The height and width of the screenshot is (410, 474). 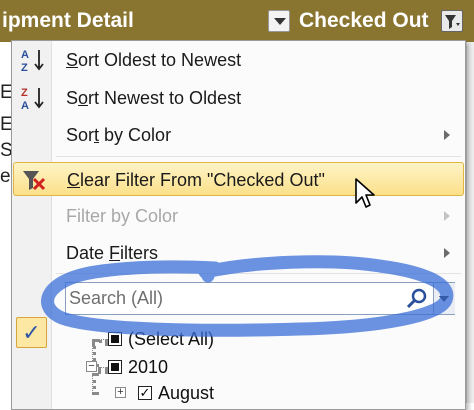 What do you see at coordinates (32, 99) in the screenshot?
I see `sort-descending-icon: Z A` at bounding box center [32, 99].